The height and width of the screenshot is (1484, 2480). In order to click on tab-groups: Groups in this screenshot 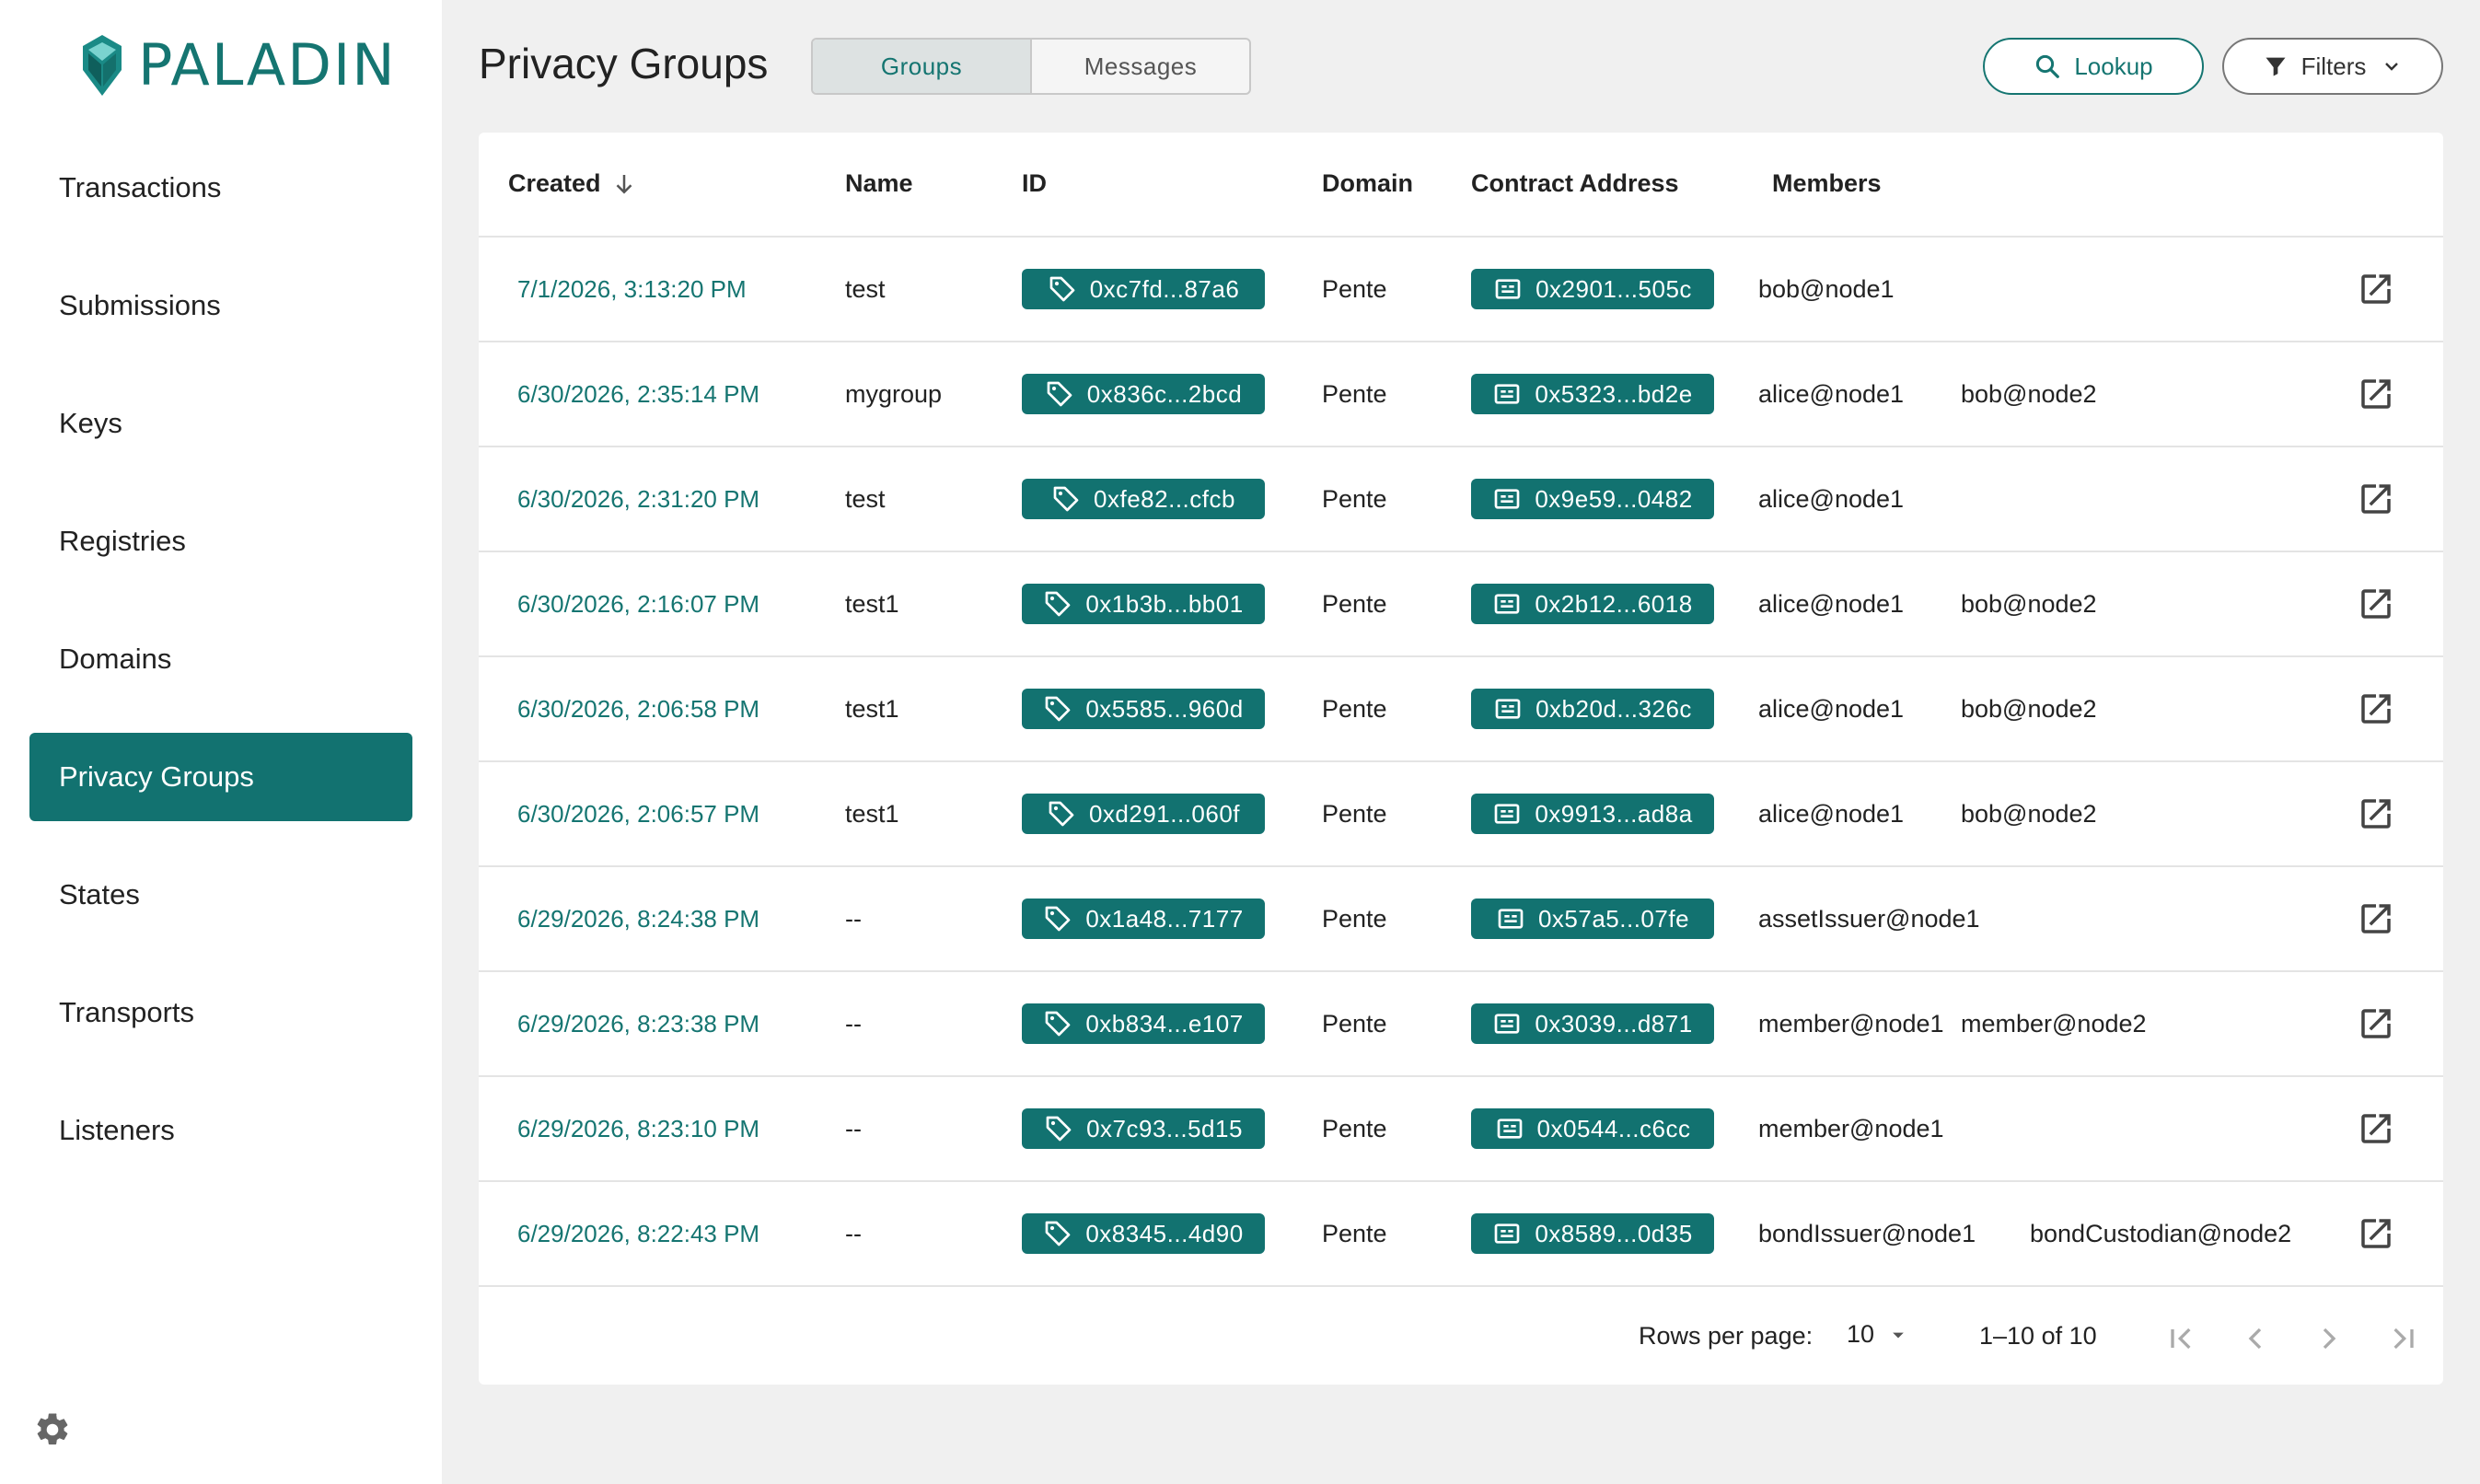, I will do `click(922, 66)`.